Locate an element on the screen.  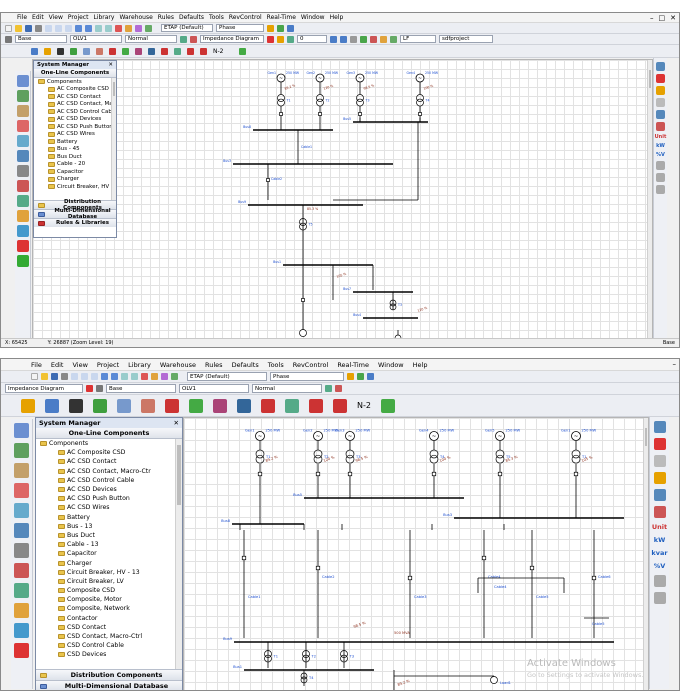
element-label: Cable2 is located at coordinates (276, 179).